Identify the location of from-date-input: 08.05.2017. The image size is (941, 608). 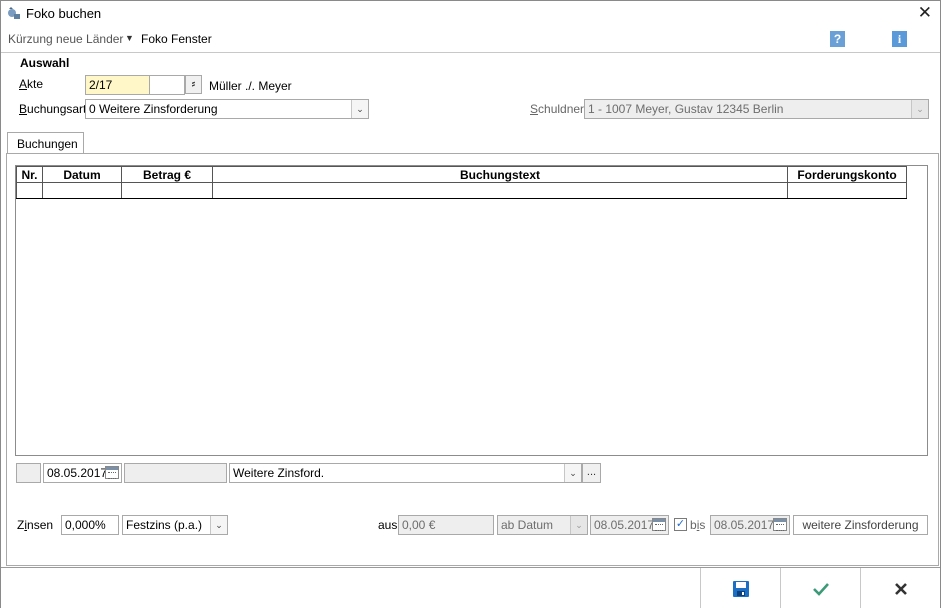
(629, 525).